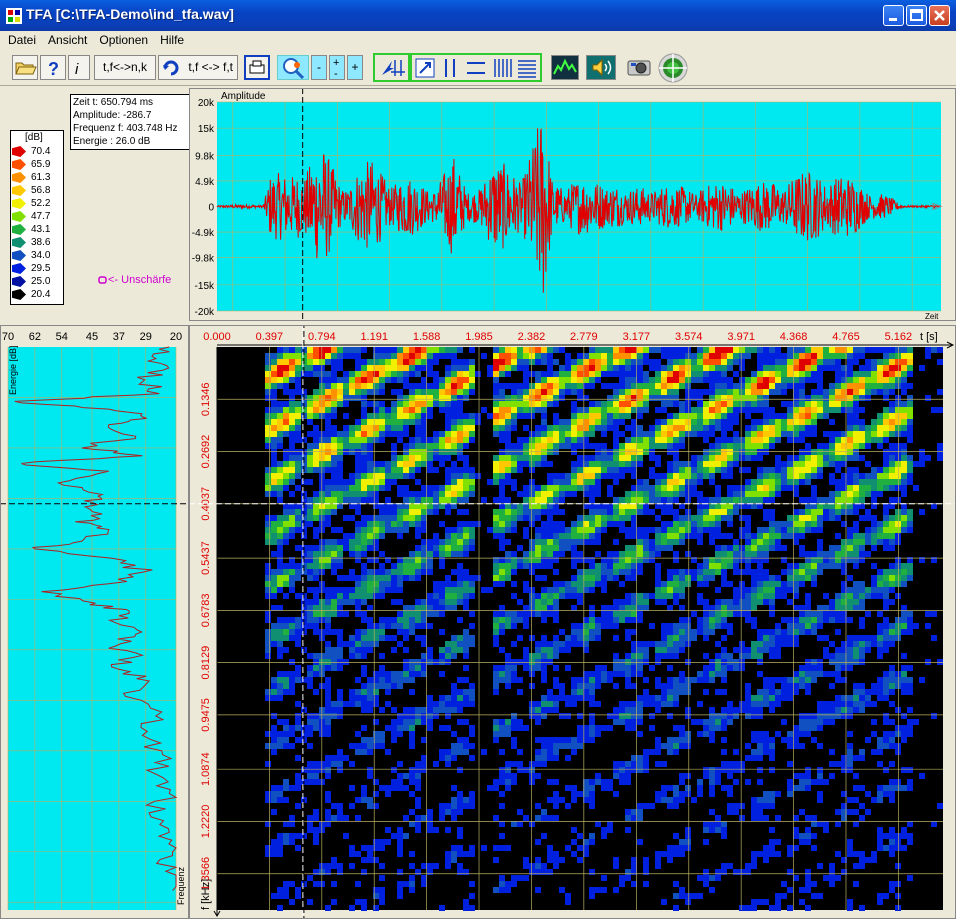 The height and width of the screenshot is (919, 956). I want to click on minimize-button, so click(893, 15).